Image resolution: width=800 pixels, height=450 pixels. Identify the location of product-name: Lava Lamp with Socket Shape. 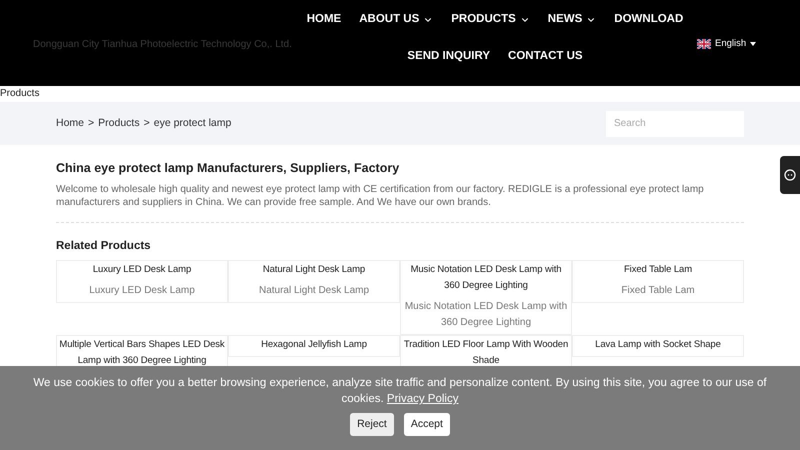
(658, 345).